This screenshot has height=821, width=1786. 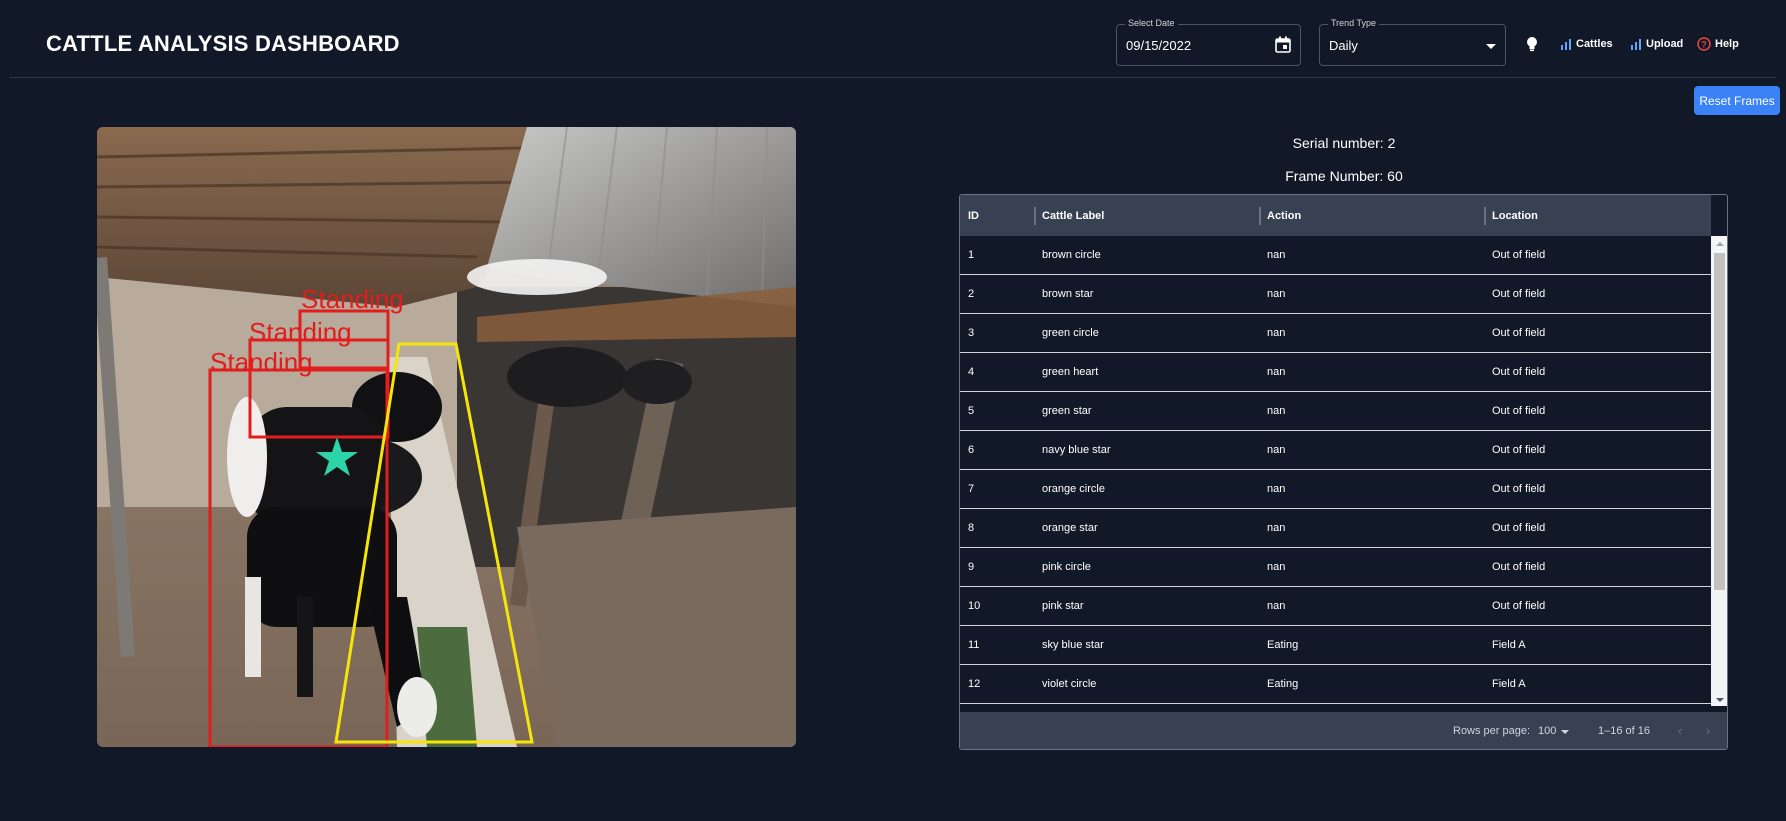 What do you see at coordinates (997, 215) in the screenshot?
I see `column-header-id: ID` at bounding box center [997, 215].